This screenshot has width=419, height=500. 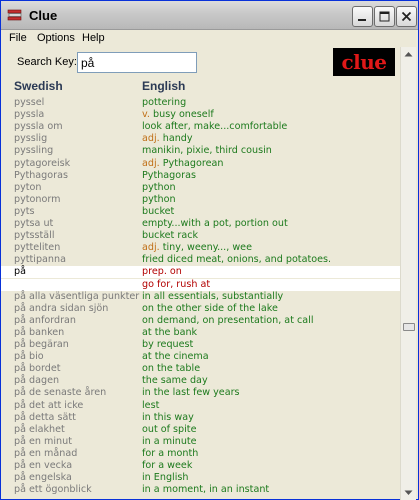 I want to click on arrow-up-icon, so click(x=408, y=53).